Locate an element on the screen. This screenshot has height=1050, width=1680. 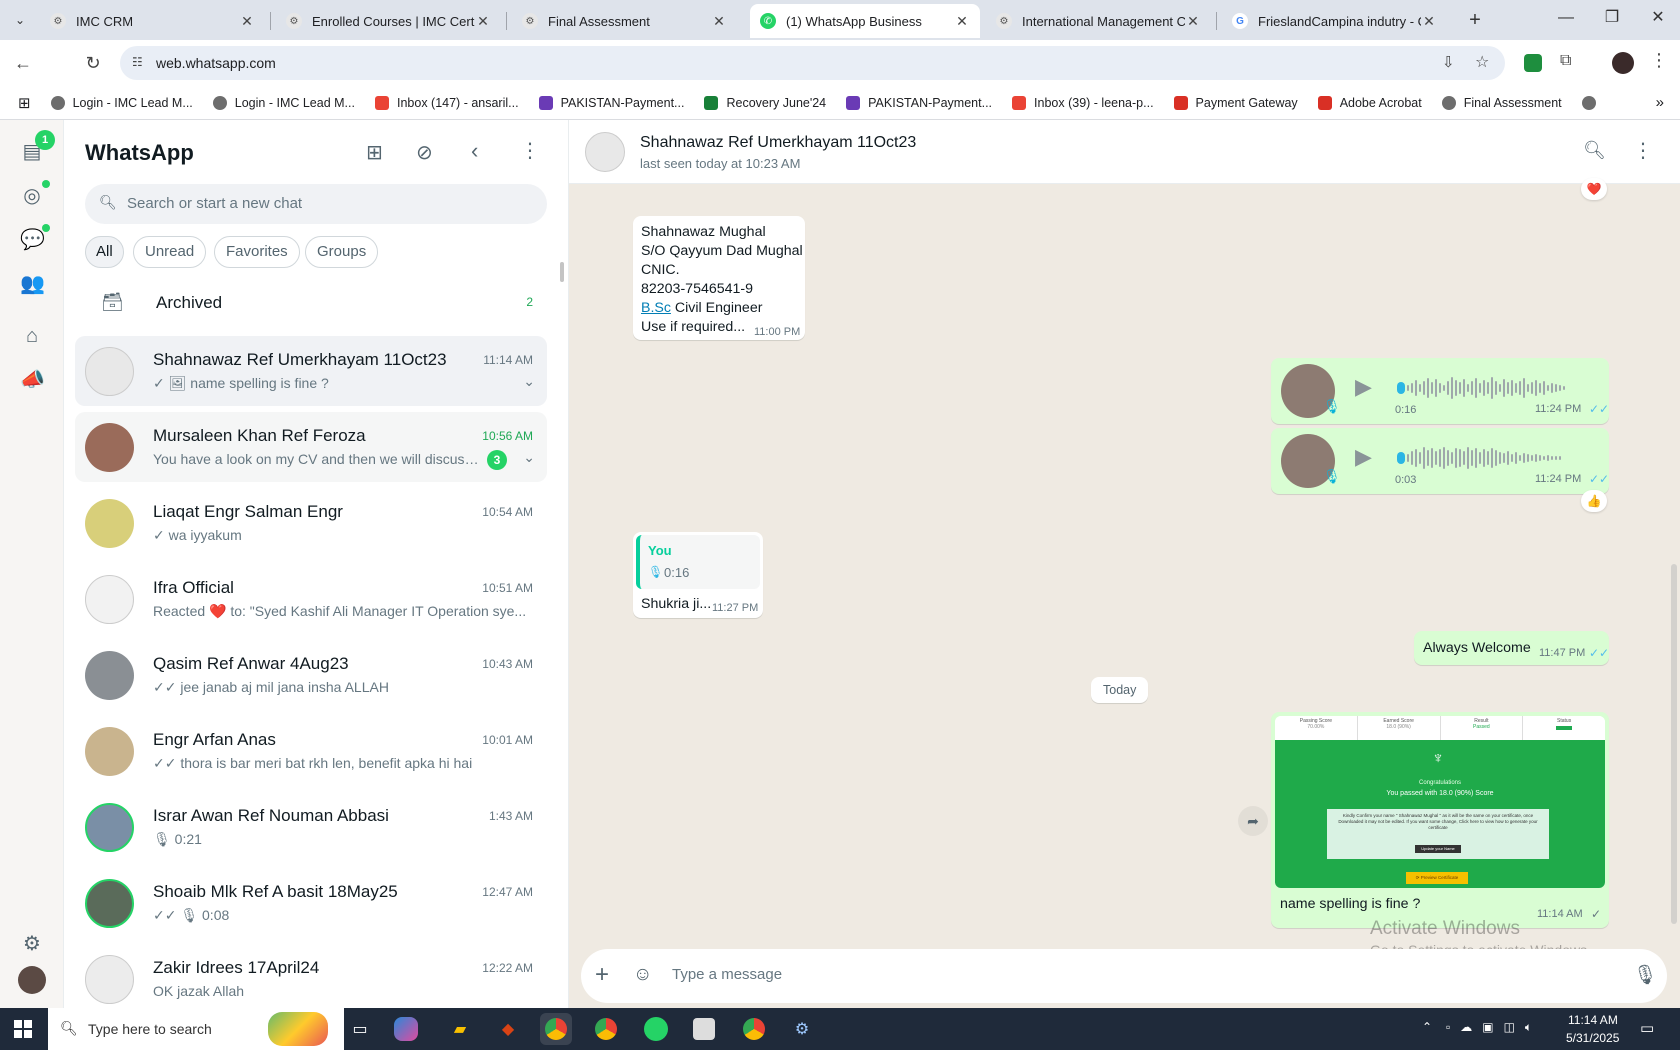
bookmark-item: Final Assessment is located at coordinates (1502, 102).